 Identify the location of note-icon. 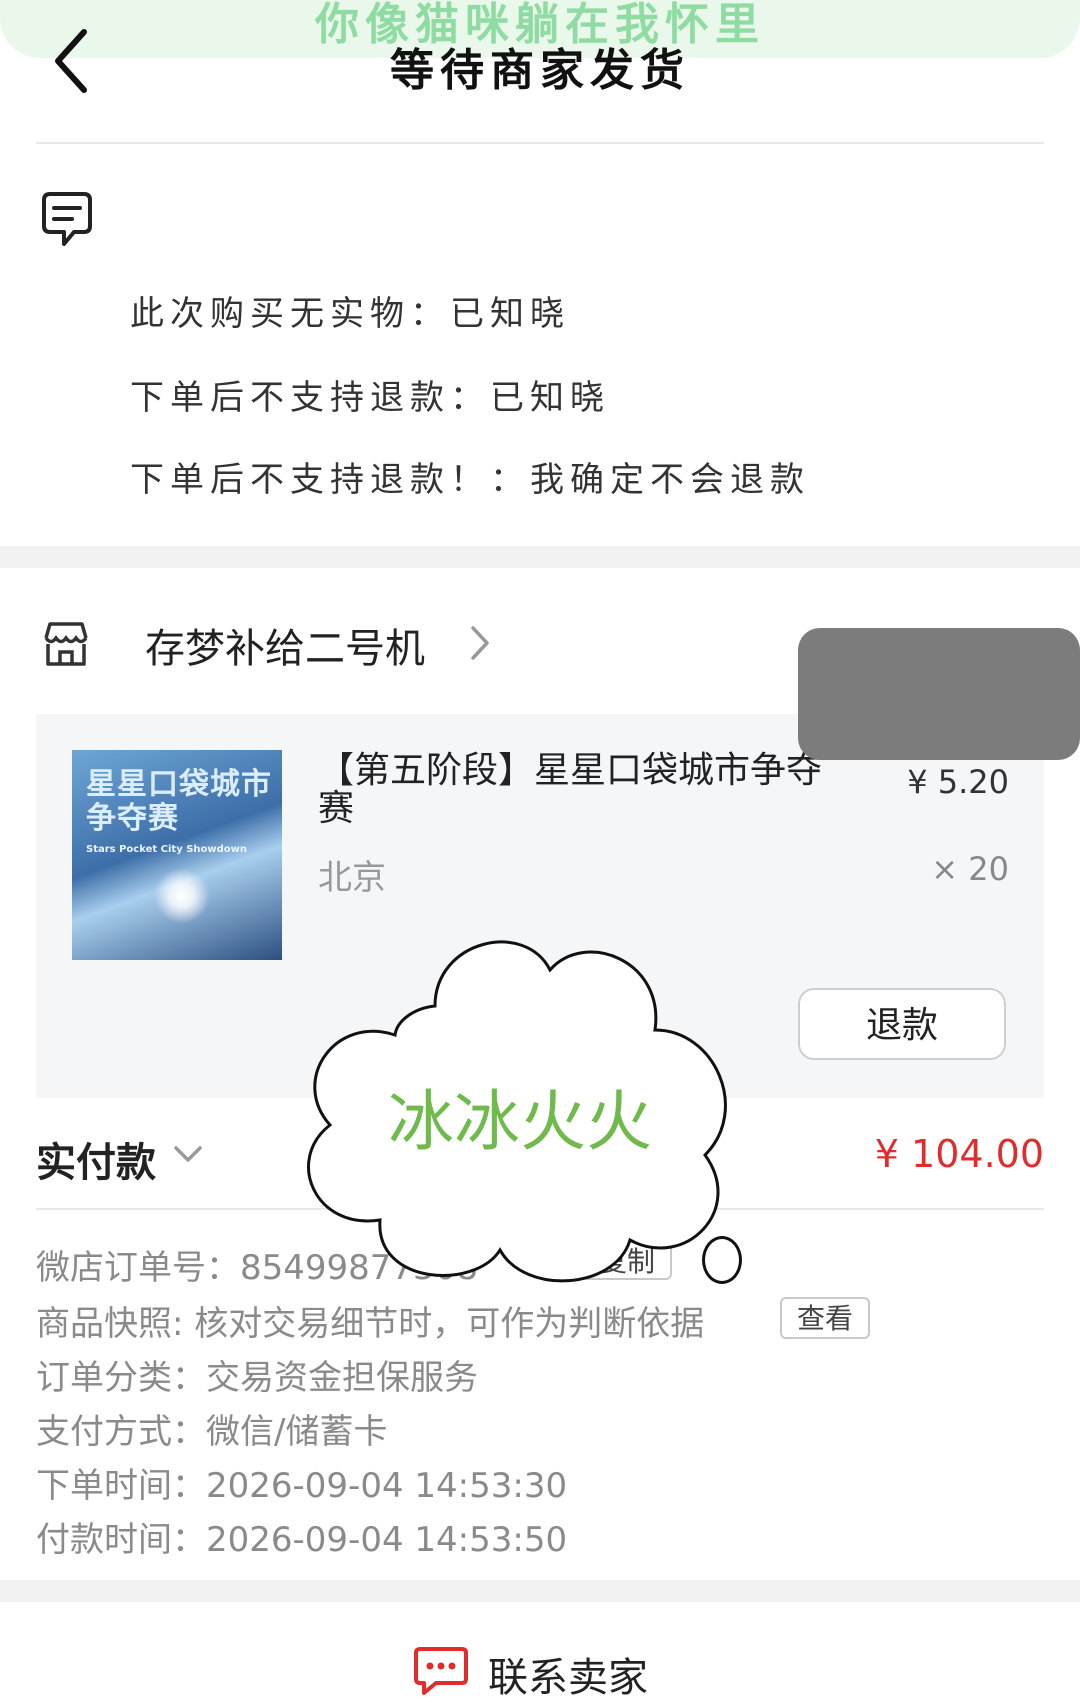
(67, 219).